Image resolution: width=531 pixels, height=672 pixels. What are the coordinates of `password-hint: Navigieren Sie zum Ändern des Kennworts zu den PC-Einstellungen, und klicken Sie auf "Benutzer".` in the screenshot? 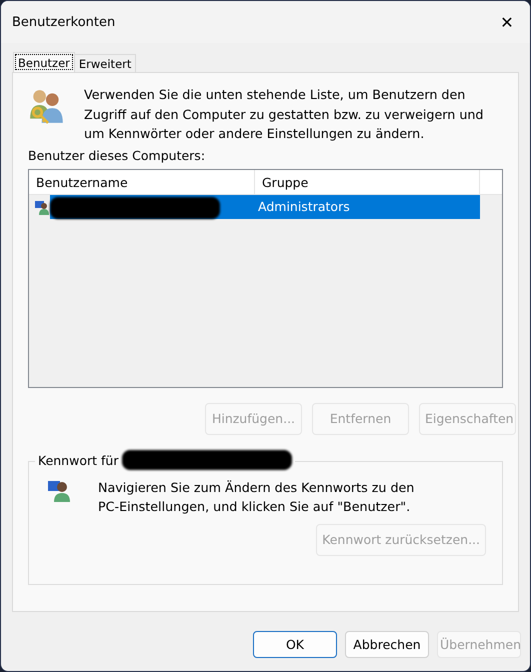 It's located at (257, 497).